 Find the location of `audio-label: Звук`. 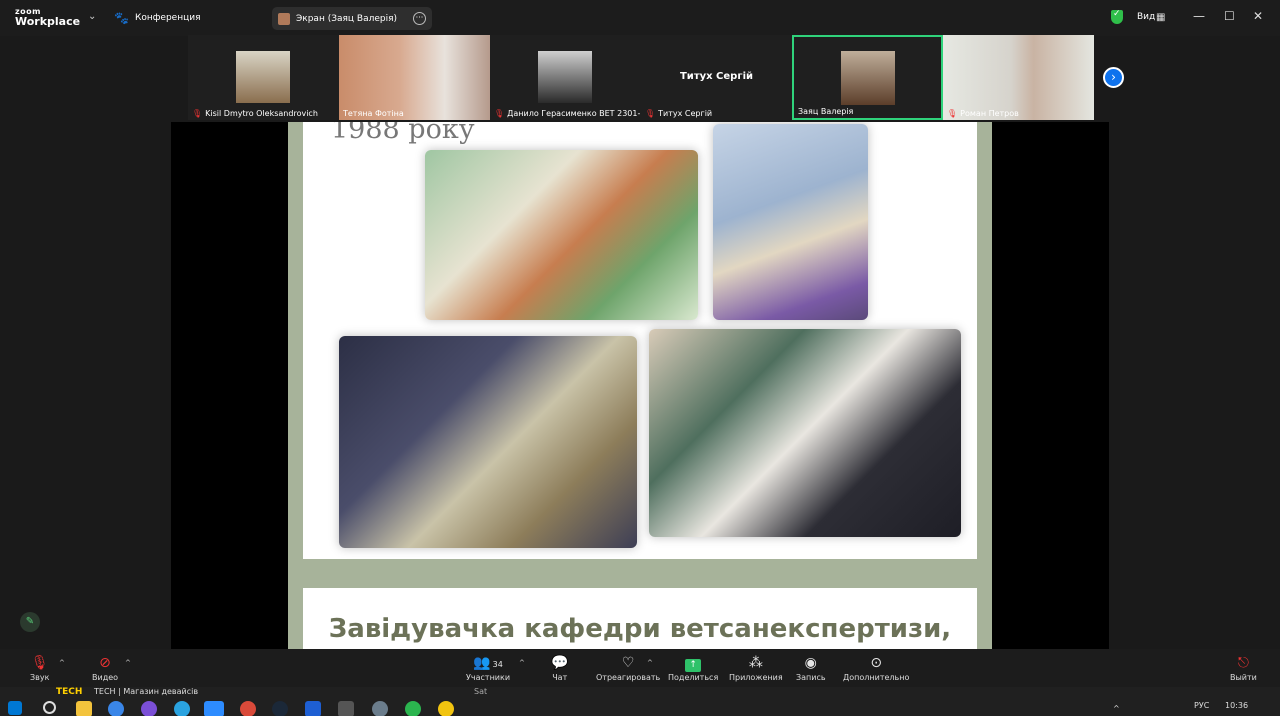

audio-label: Звук is located at coordinates (40, 677).